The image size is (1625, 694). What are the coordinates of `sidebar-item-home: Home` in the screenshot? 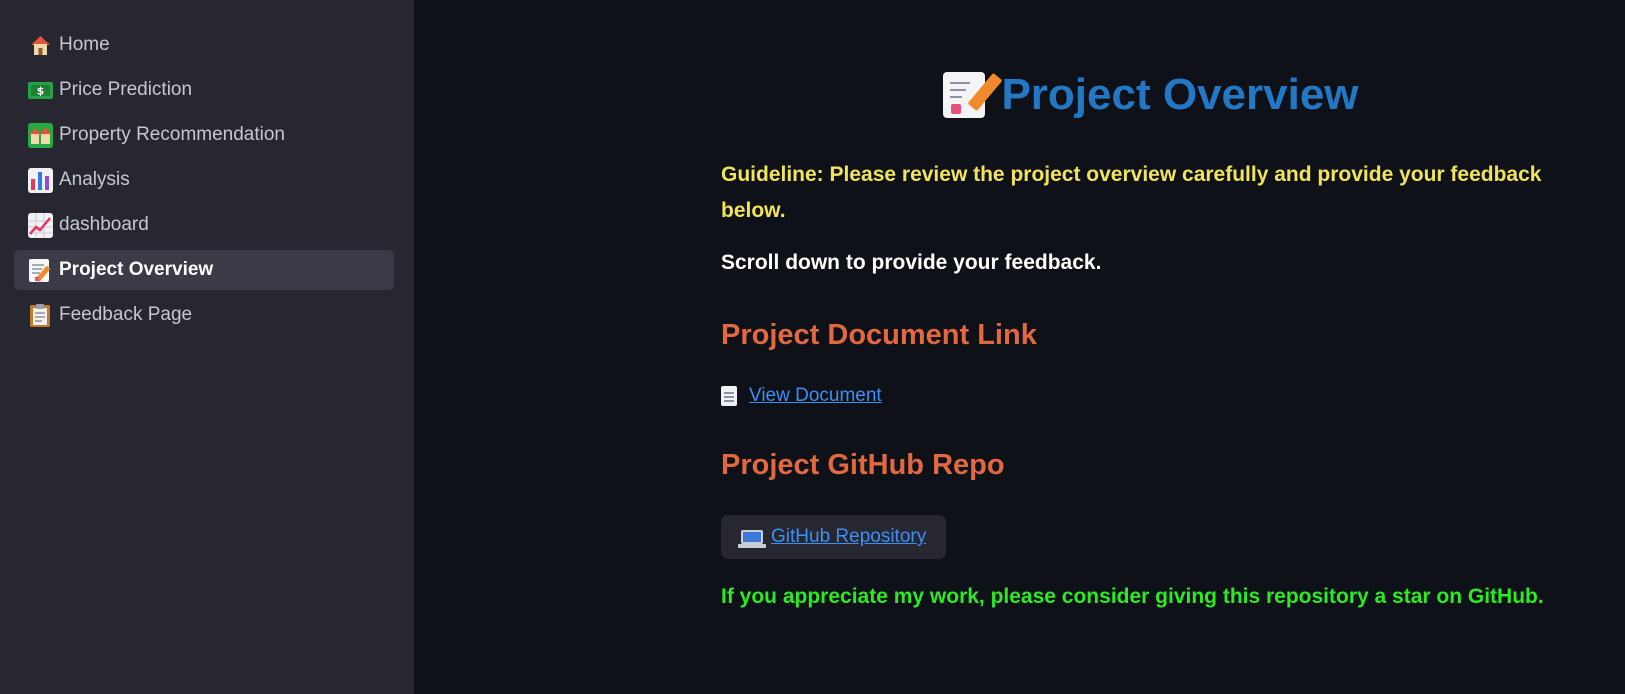 It's located at (204, 45).